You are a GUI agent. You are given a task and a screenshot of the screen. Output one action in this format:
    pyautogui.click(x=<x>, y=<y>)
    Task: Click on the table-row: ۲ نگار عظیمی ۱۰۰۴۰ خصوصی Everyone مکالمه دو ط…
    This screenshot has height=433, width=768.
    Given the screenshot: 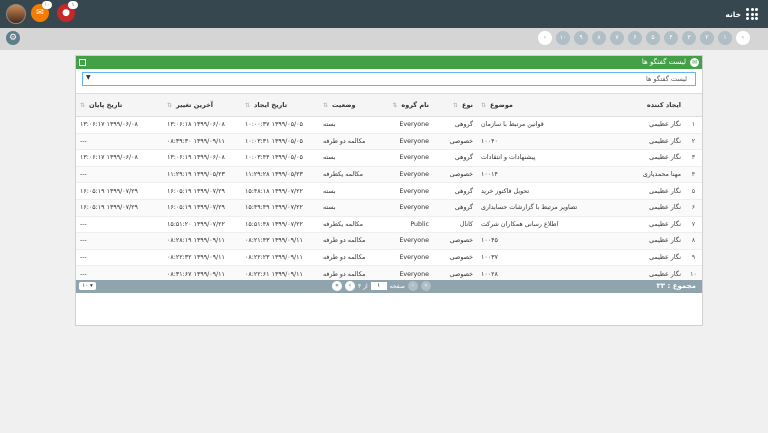 What is the action you would take?
    pyautogui.click(x=389, y=142)
    